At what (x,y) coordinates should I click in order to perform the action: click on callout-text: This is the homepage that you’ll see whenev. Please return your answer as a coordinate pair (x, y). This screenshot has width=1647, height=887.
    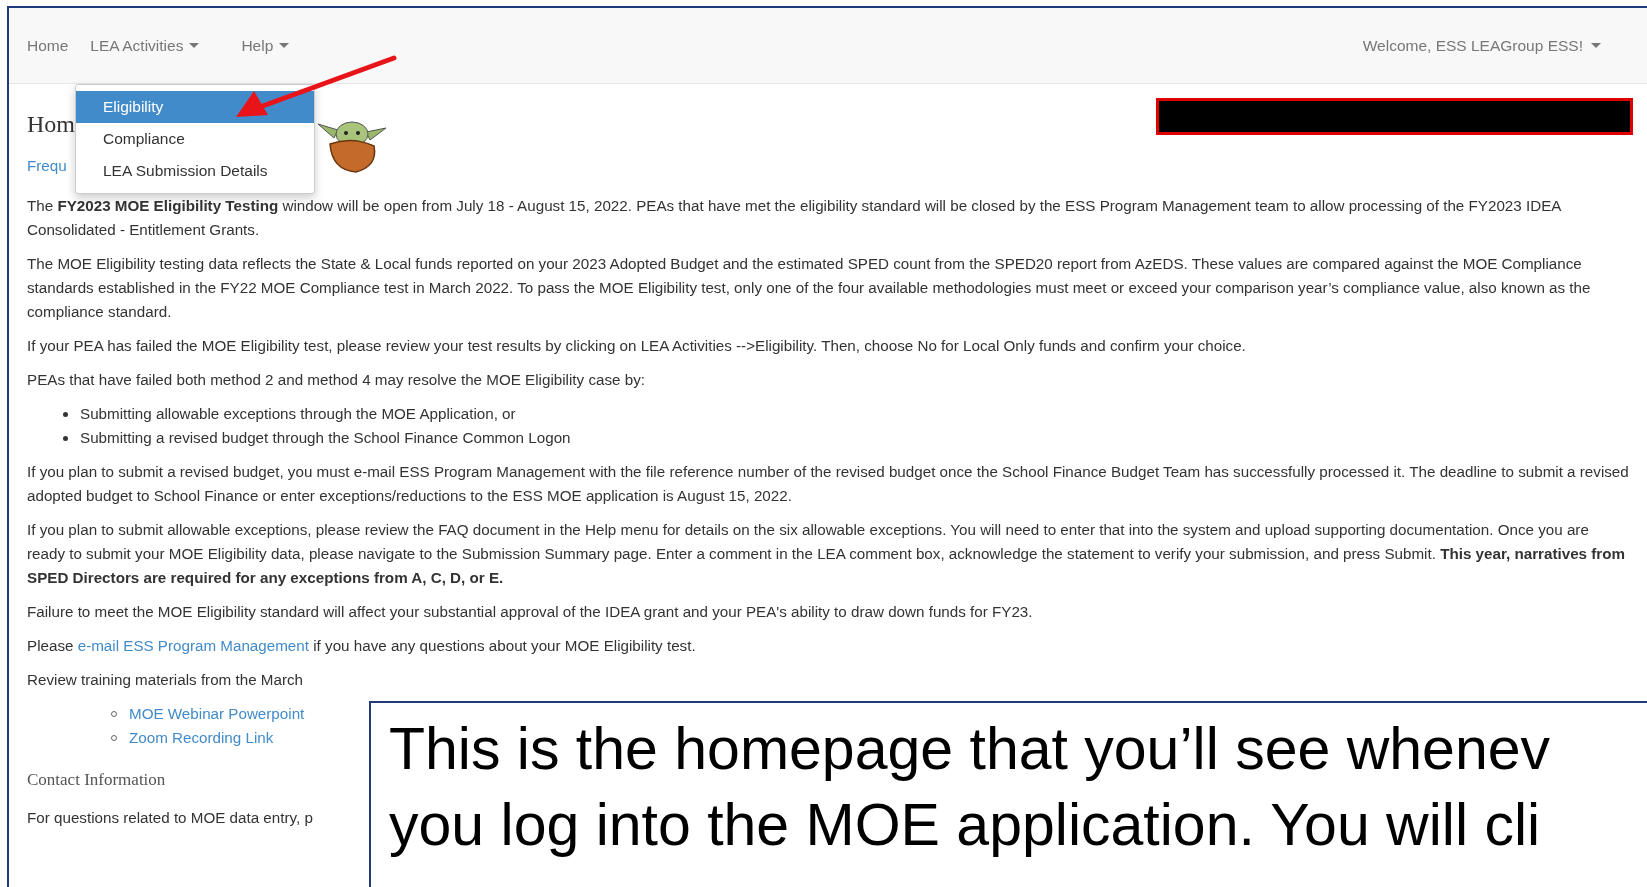
    Looking at the image, I should click on (969, 749).